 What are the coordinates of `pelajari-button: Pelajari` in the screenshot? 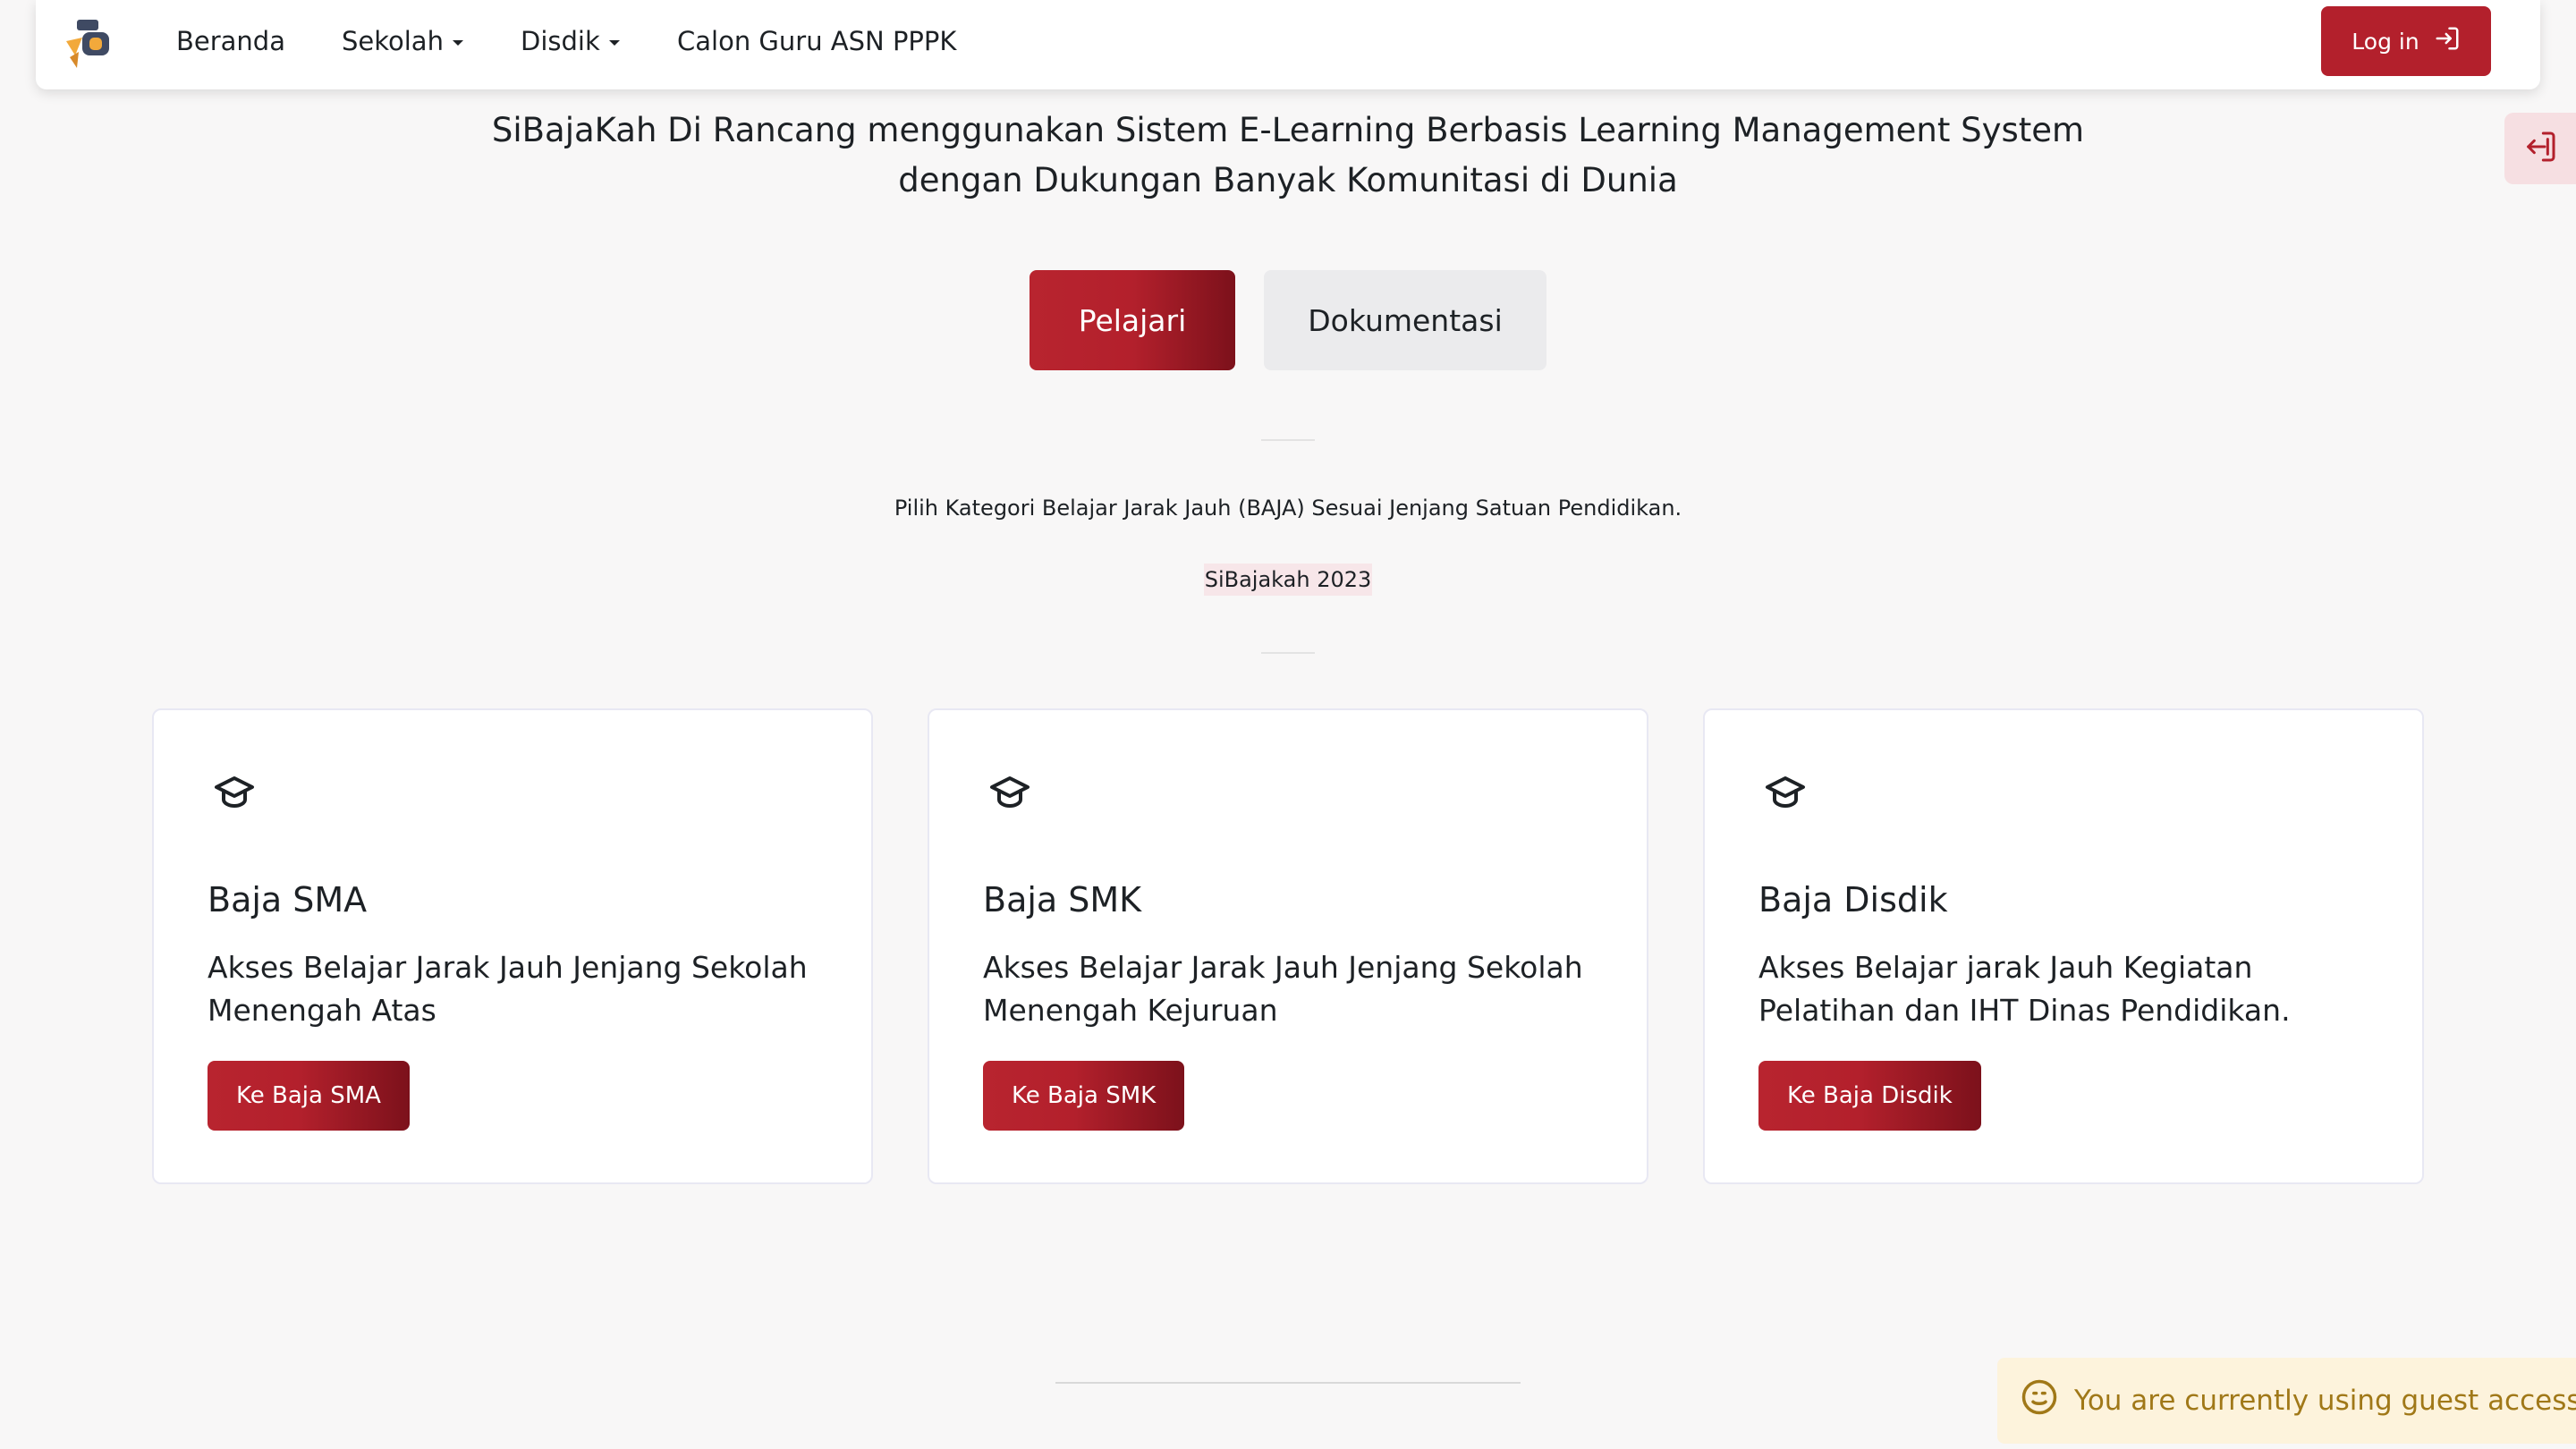 It's located at (1132, 320).